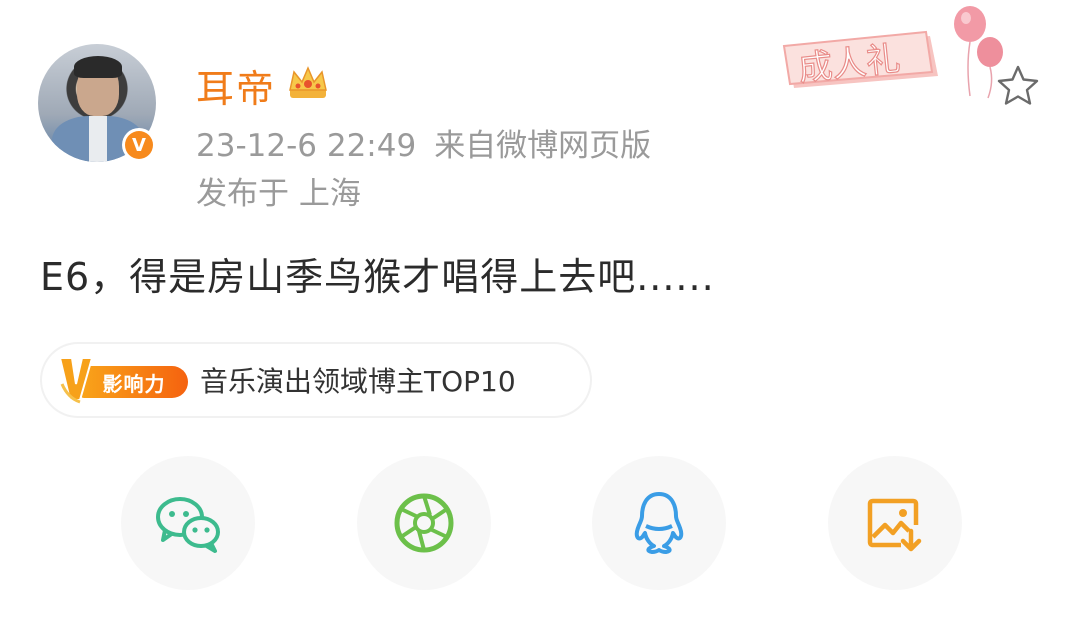 The width and height of the screenshot is (1080, 623). I want to click on save-image-icon, so click(894, 525).